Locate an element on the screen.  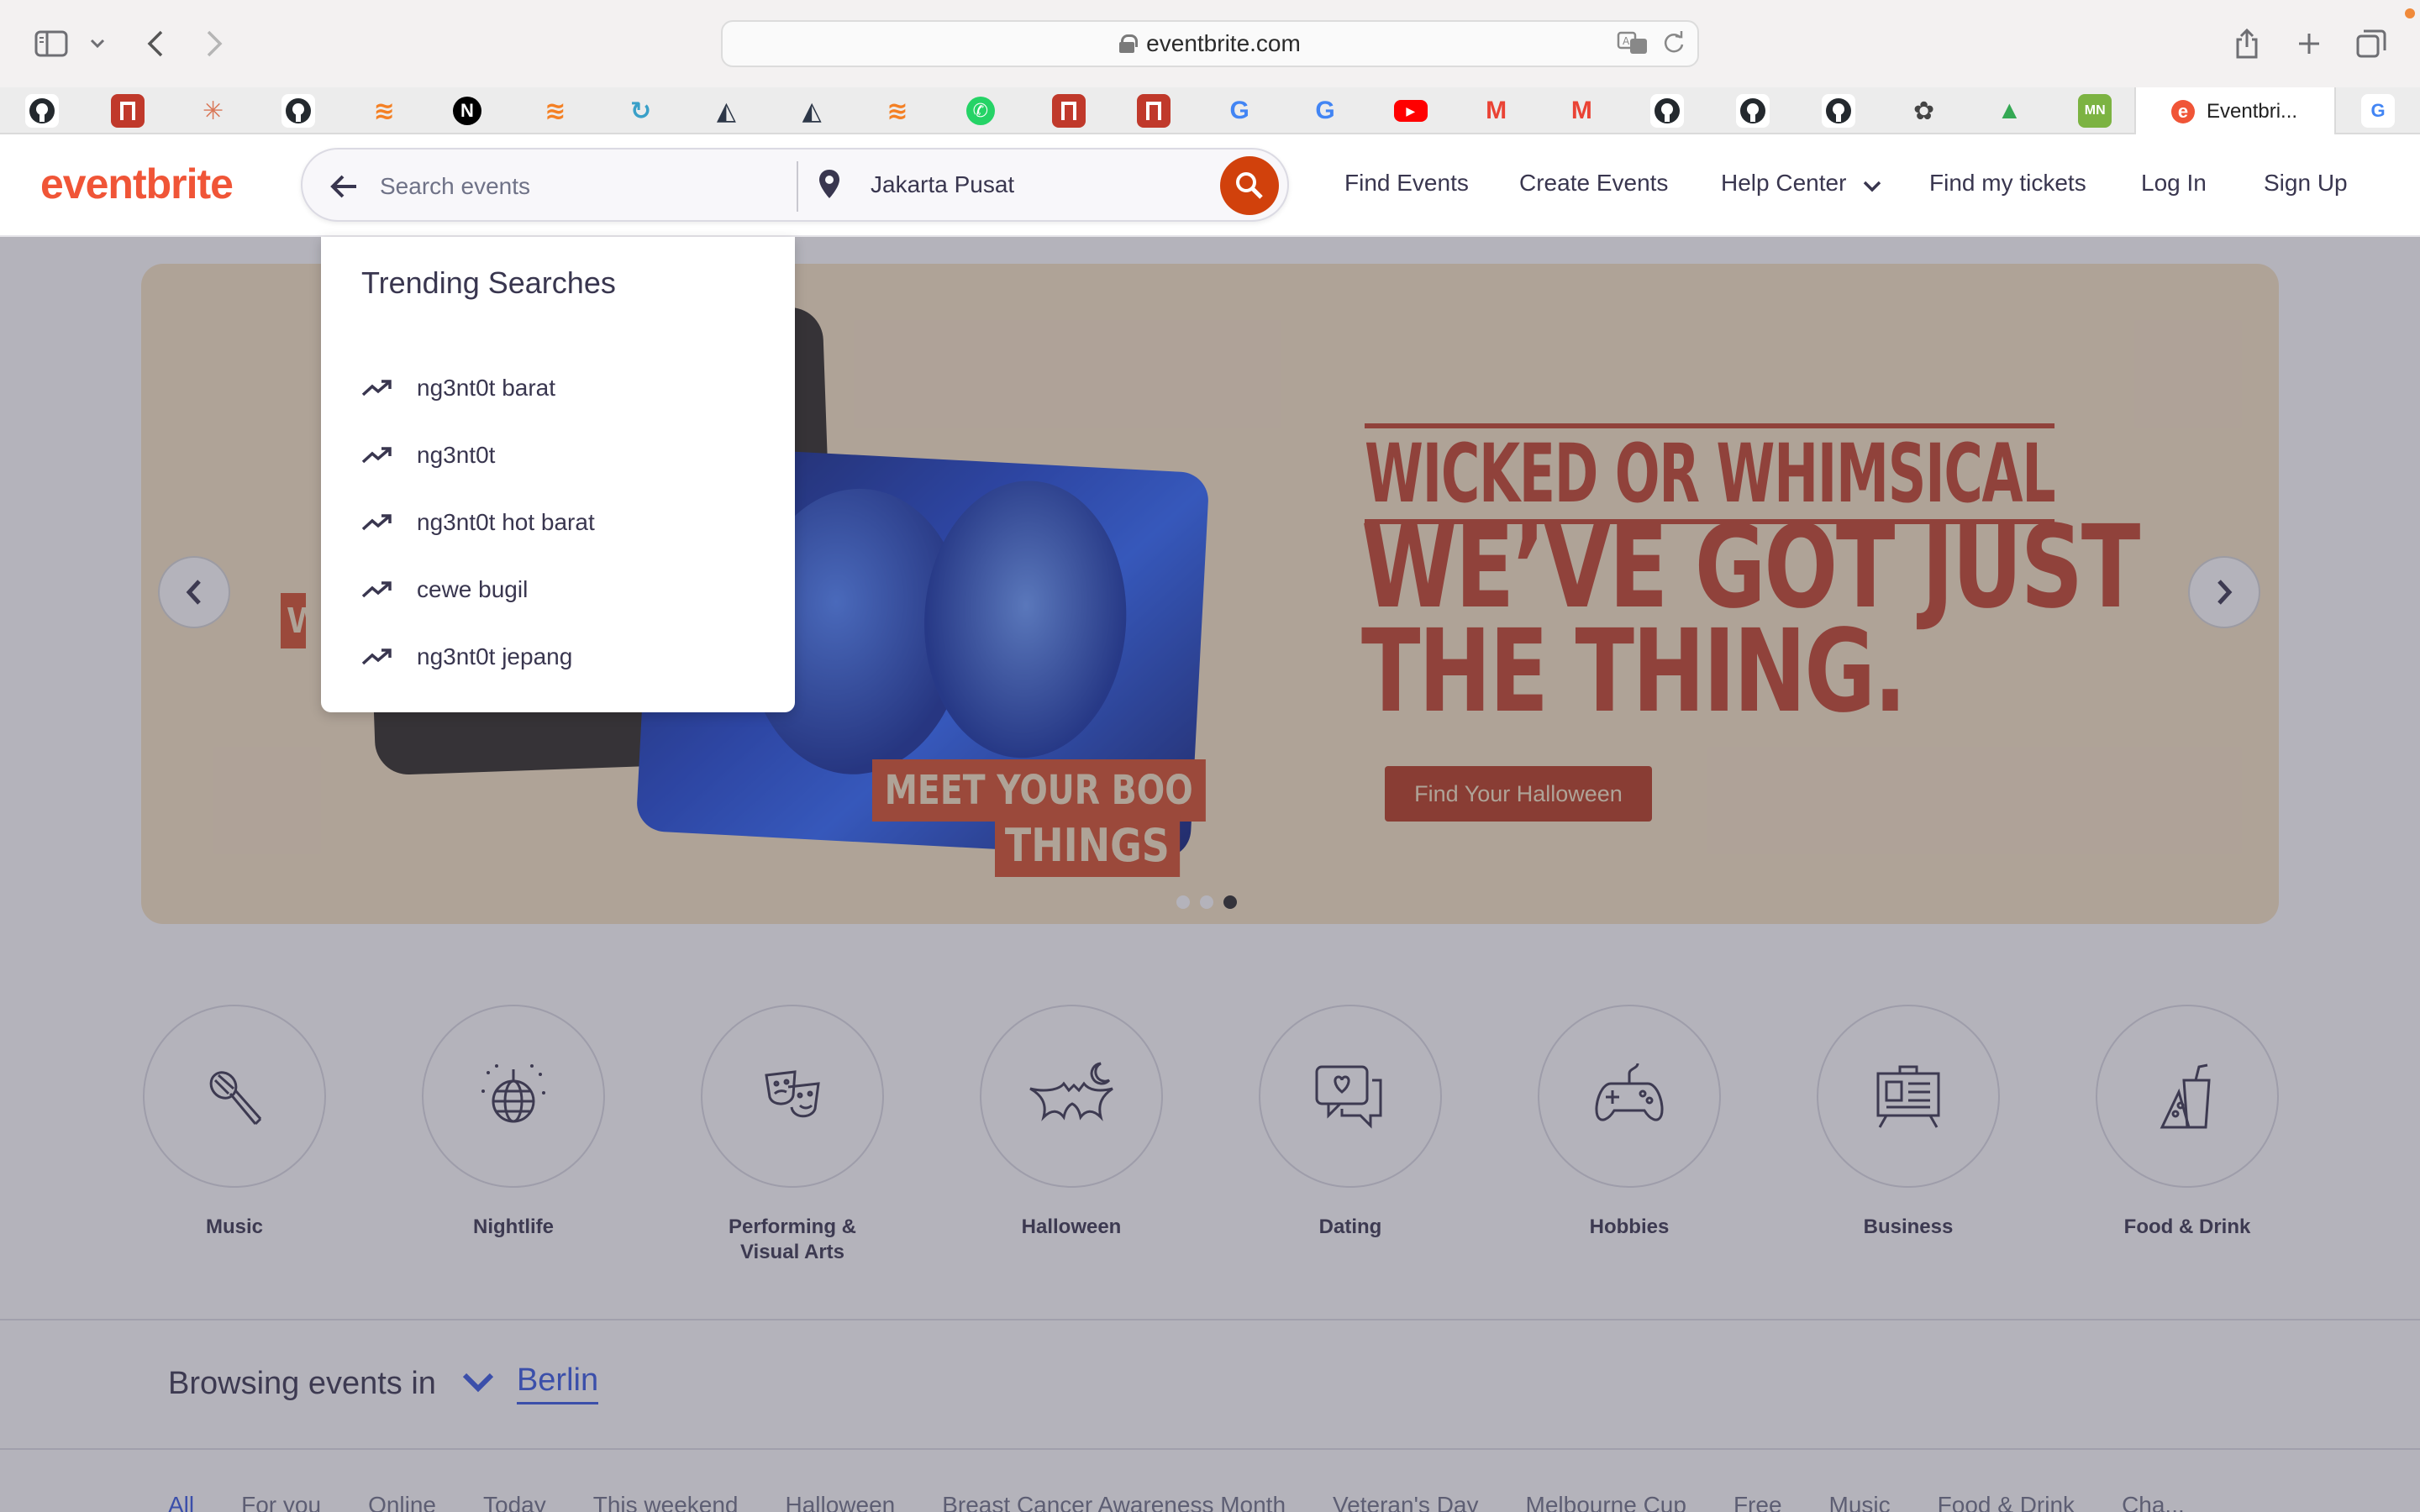
nextjs-favicon: N is located at coordinates (467, 111).